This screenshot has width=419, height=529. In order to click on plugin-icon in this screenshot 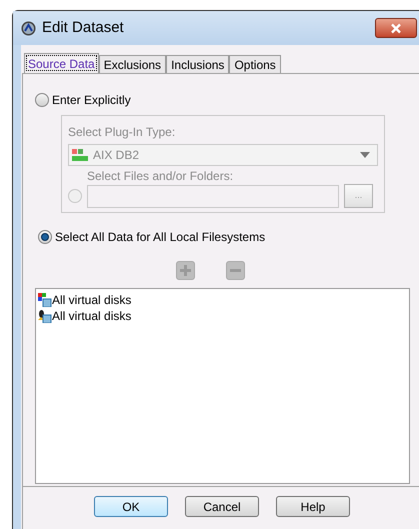, I will do `click(80, 155)`.